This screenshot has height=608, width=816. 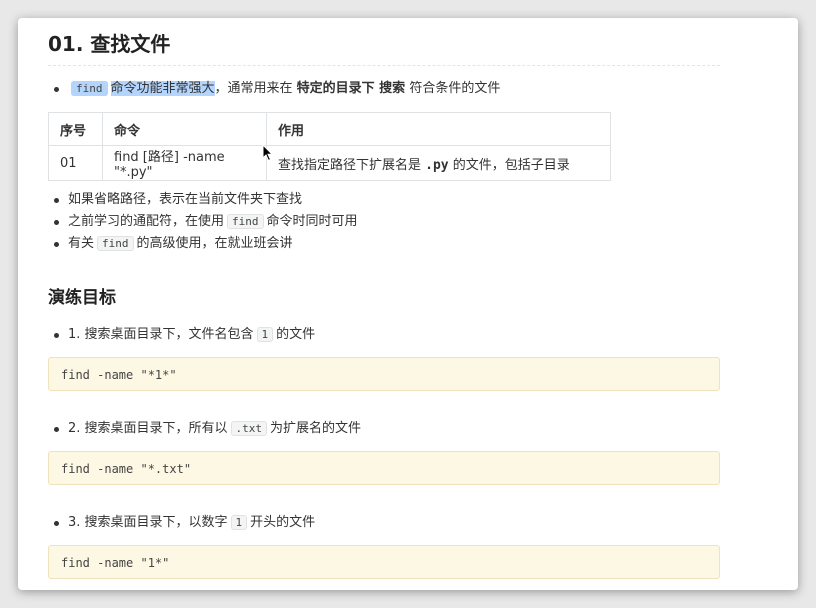 What do you see at coordinates (162, 88) in the screenshot?
I see `selected-text: 命令功能非常强大` at bounding box center [162, 88].